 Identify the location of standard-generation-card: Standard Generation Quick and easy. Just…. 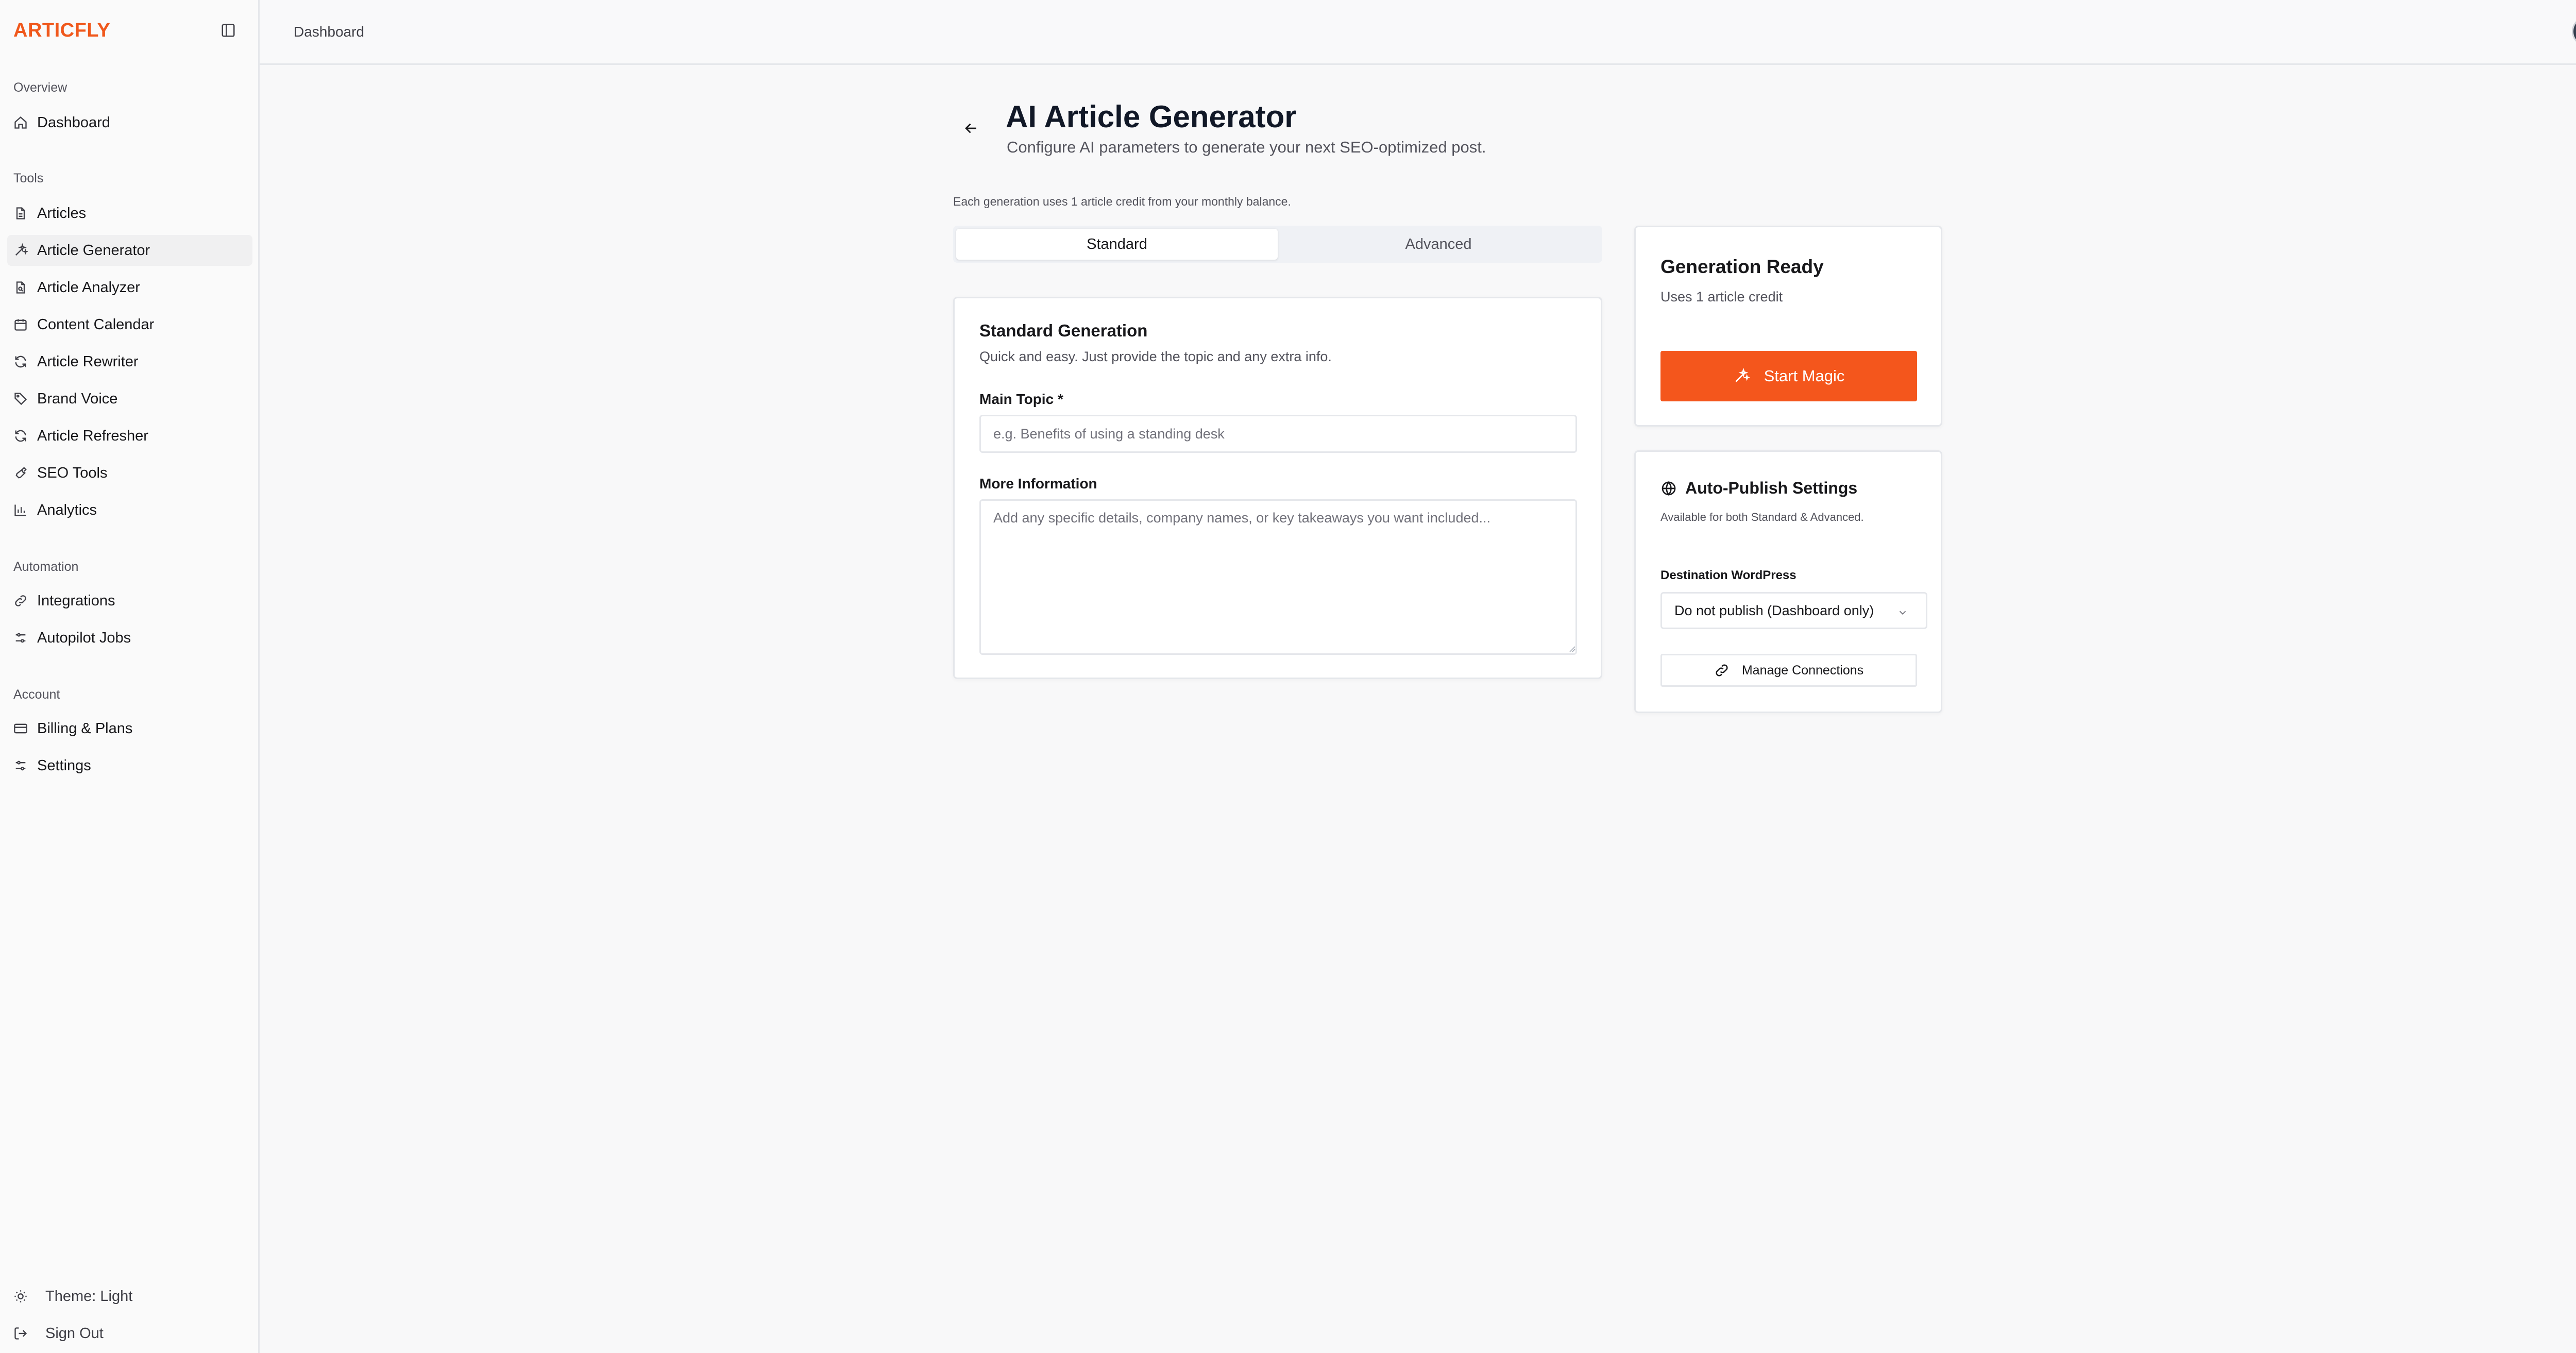
(1277, 488).